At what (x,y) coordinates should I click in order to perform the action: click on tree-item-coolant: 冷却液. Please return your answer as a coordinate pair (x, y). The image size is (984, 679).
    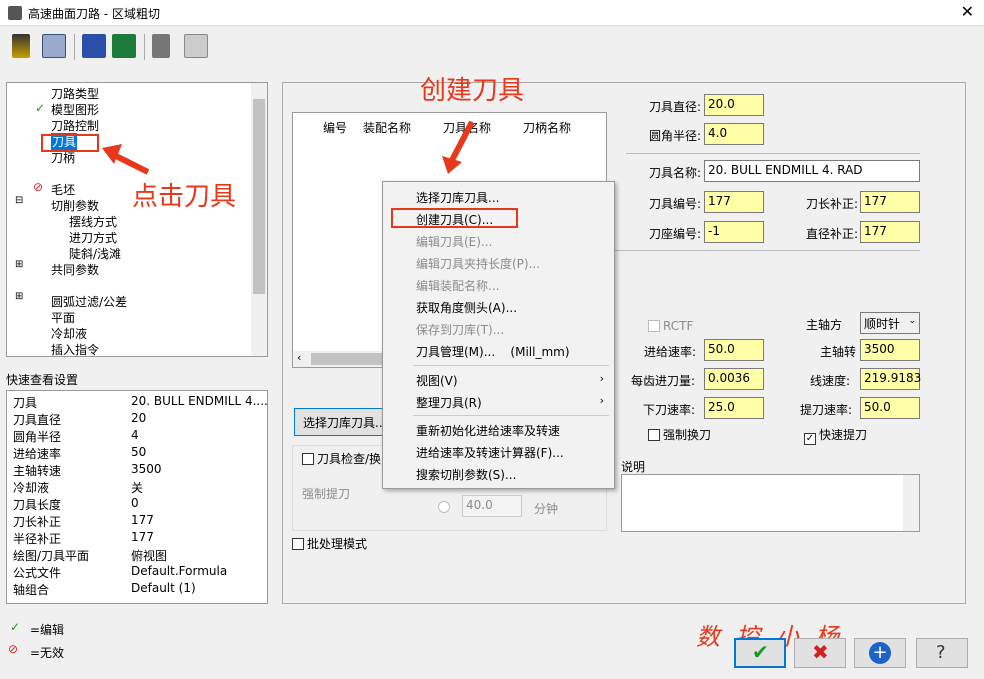
    Looking at the image, I should click on (69, 333).